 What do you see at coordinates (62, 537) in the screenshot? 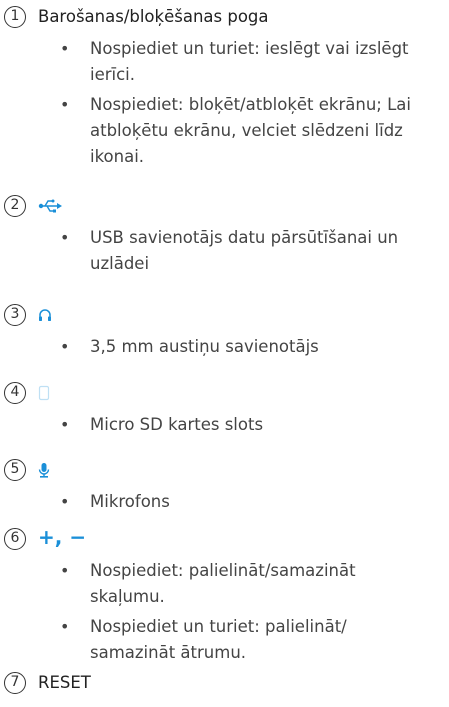
I see `volume-symbols: +, −` at bounding box center [62, 537].